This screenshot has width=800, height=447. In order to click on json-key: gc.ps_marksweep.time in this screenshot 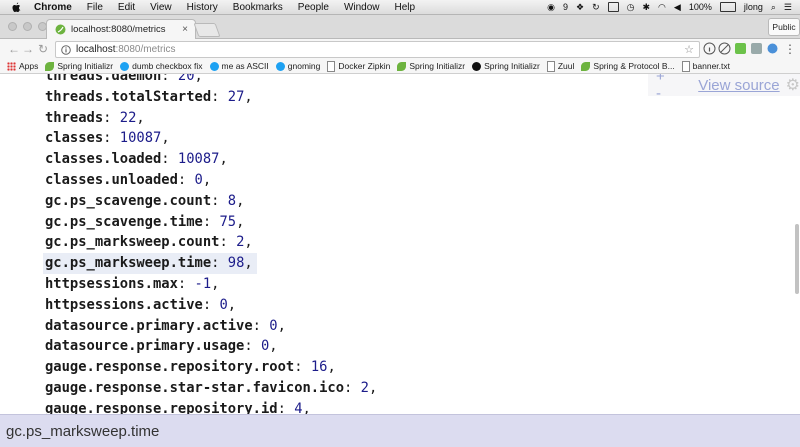, I will do `click(128, 263)`.